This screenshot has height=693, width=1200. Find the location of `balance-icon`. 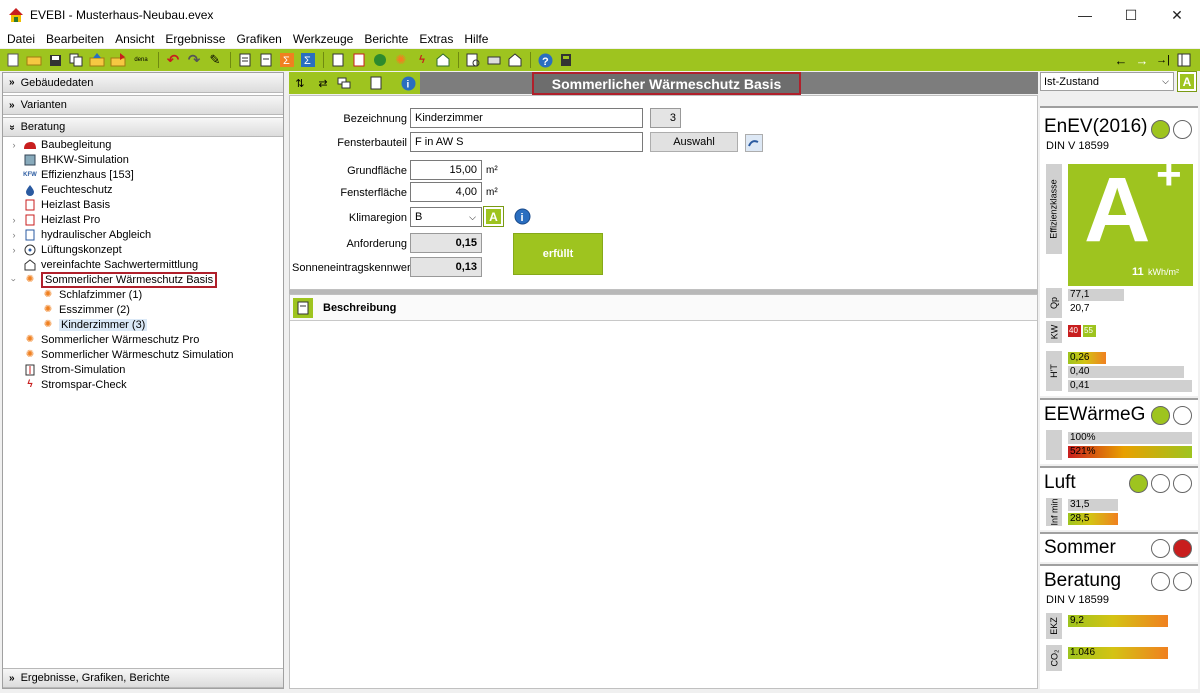

balance-icon is located at coordinates (380, 60).